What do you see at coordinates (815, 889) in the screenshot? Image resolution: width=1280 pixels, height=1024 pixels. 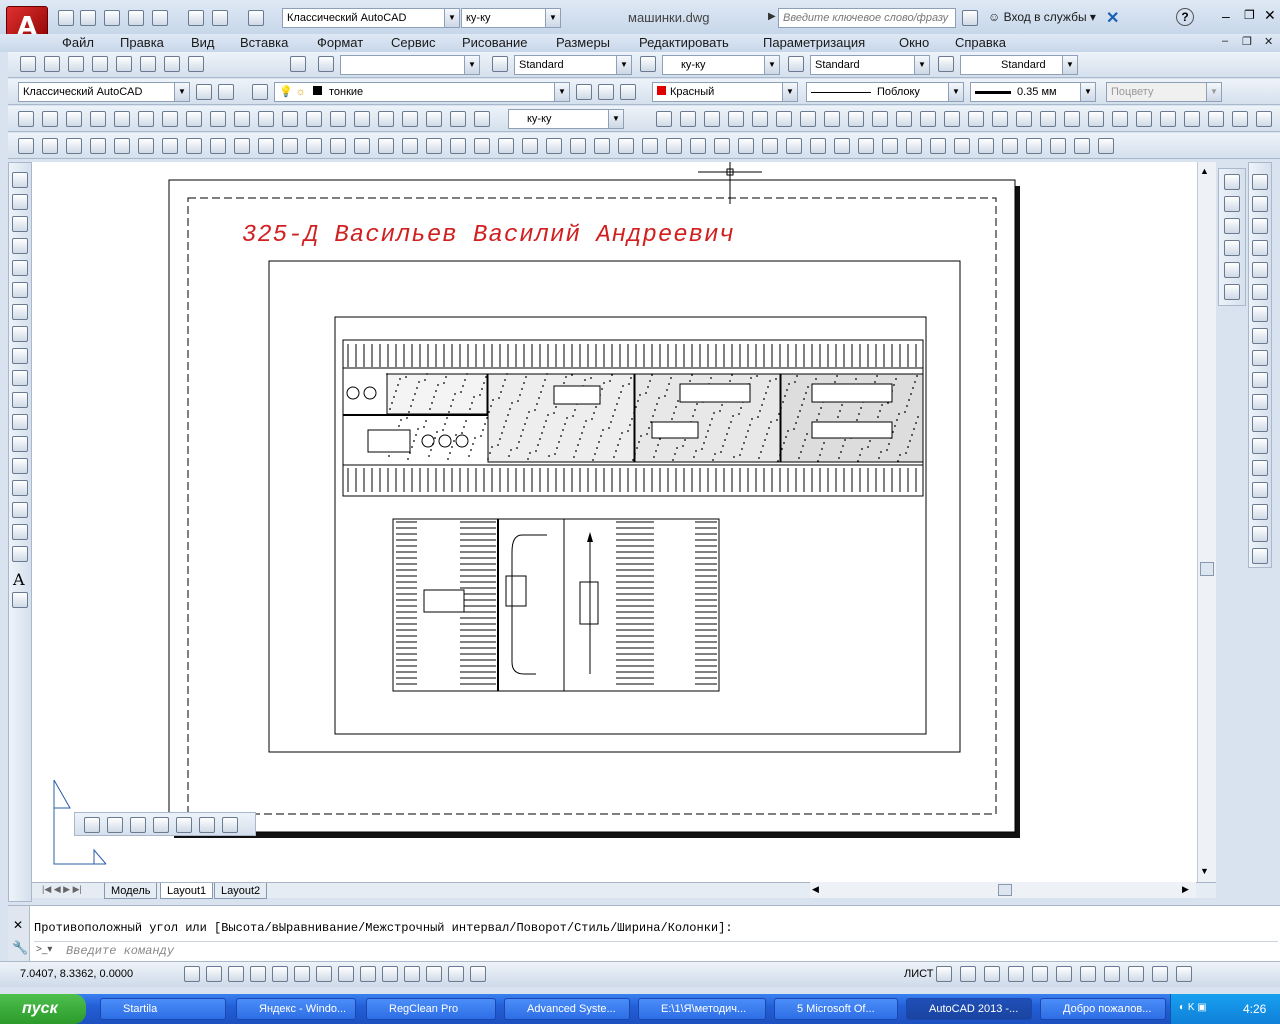 I see `scroll-left-icon: ◀` at bounding box center [815, 889].